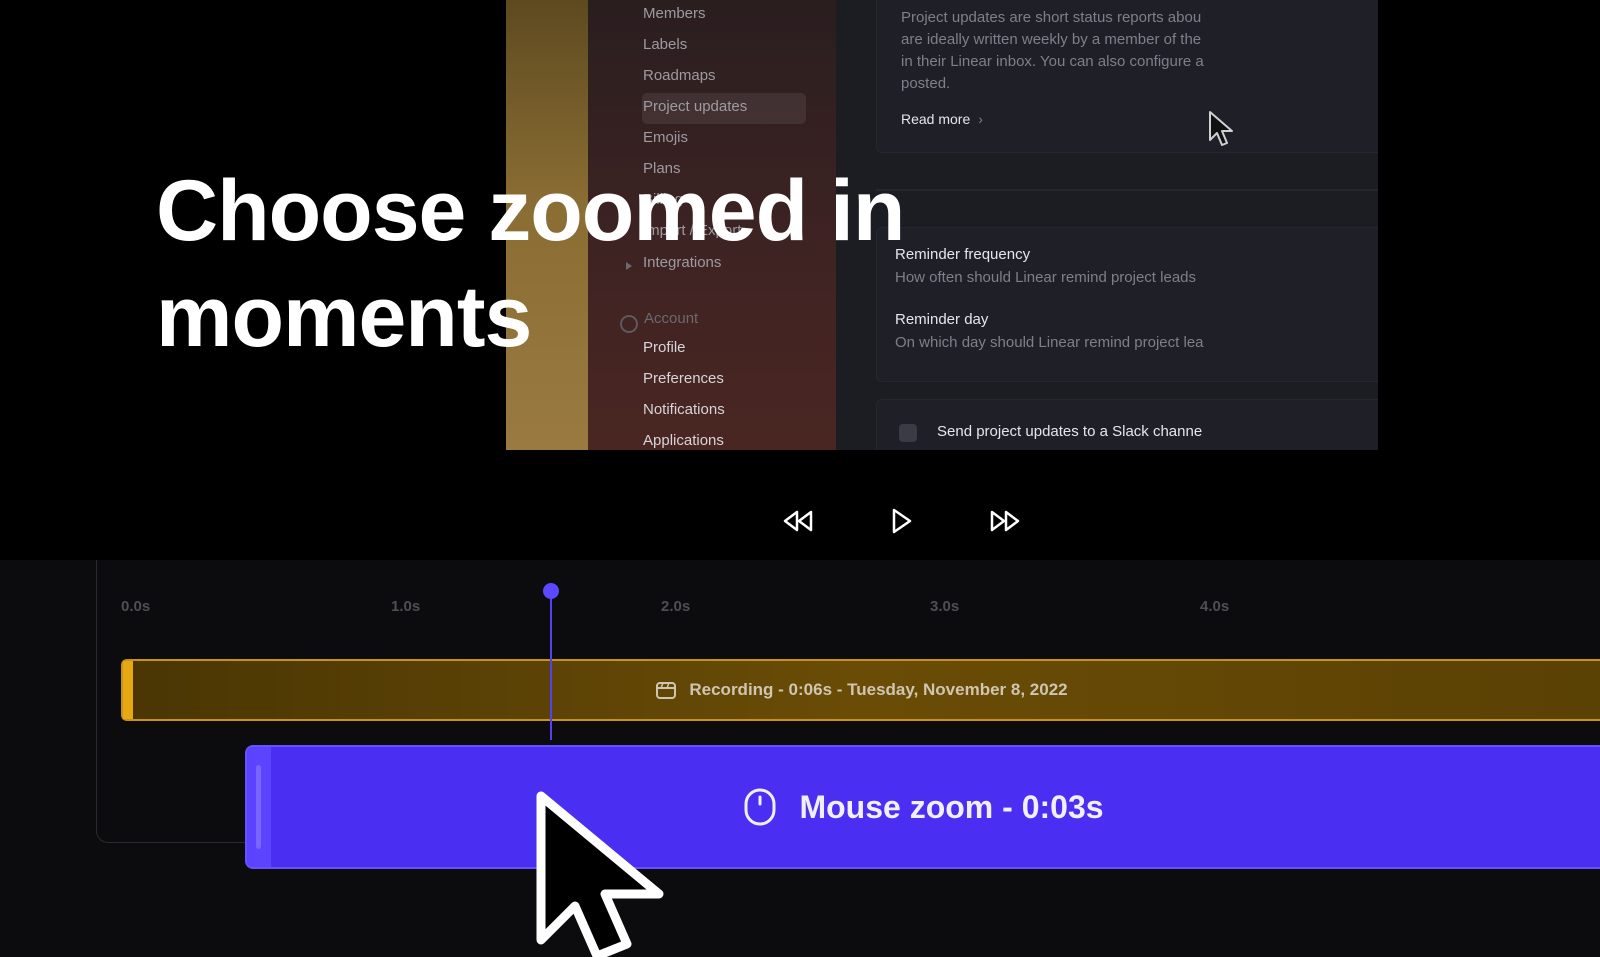  Describe the element at coordinates (128, 690) in the screenshot. I see `recording-clip-handle` at that location.